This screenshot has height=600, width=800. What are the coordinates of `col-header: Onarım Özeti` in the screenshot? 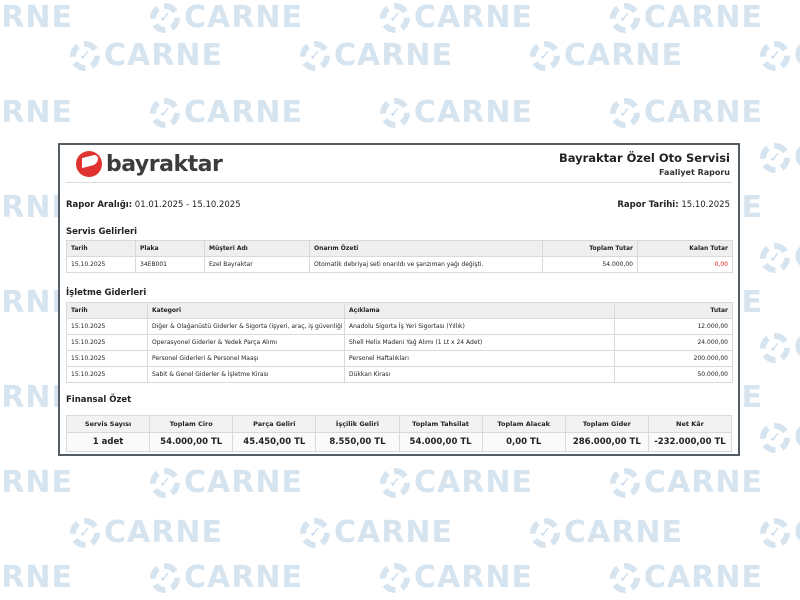 It's located at (426, 248).